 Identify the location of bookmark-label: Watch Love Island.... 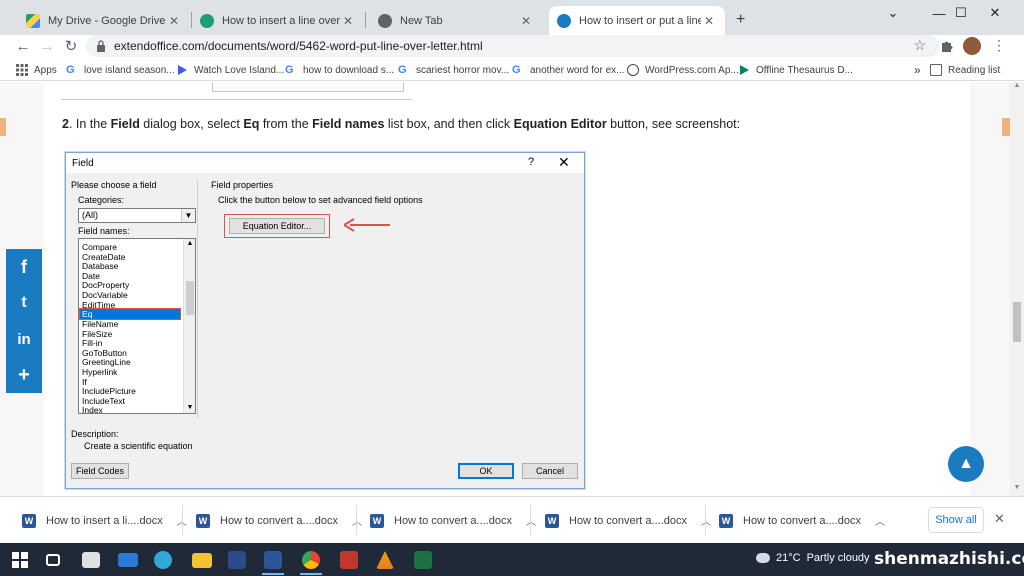
(239, 70).